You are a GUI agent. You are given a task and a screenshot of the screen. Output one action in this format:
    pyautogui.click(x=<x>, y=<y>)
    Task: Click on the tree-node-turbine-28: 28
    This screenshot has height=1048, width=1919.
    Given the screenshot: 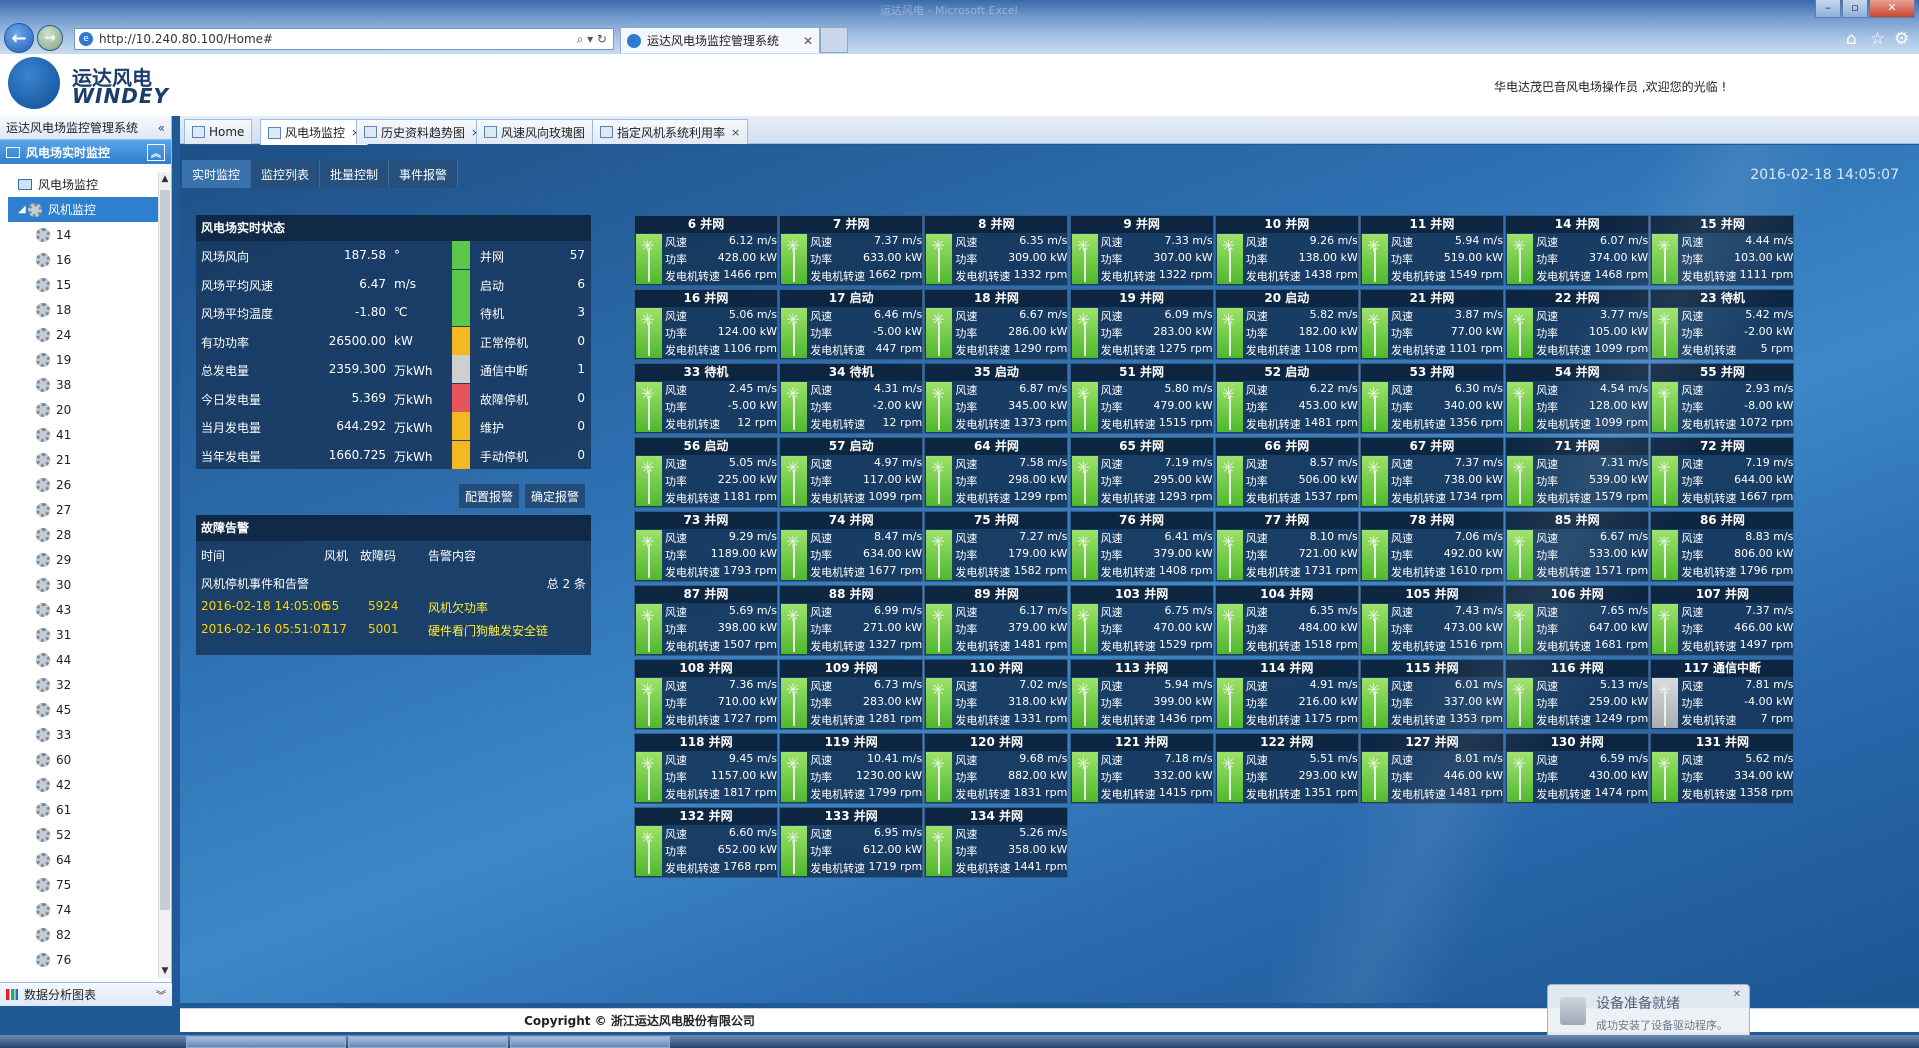 What is the action you would take?
    pyautogui.click(x=79, y=534)
    